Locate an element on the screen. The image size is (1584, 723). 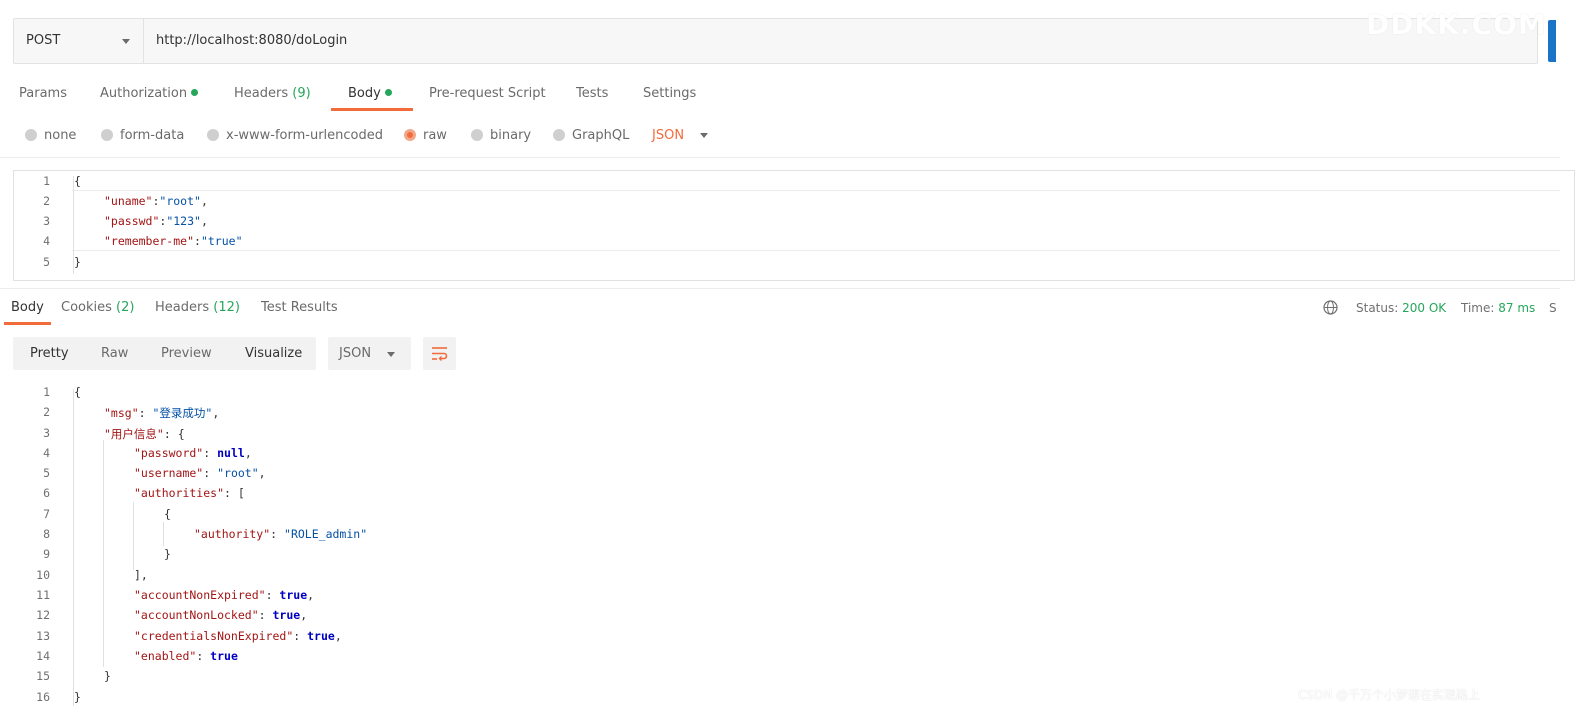
line-number: 2 is located at coordinates (46, 201).